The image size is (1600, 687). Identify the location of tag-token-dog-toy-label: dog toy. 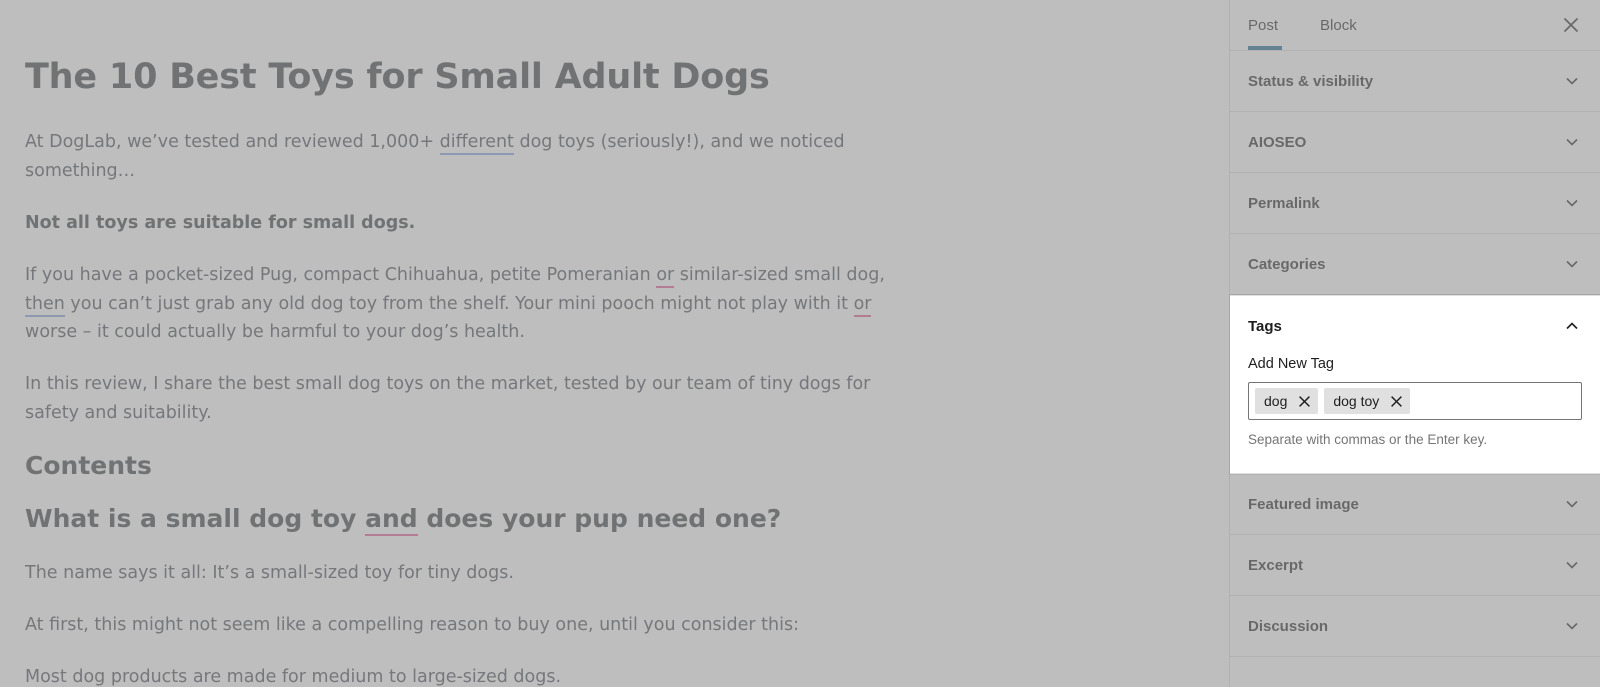
(1356, 401).